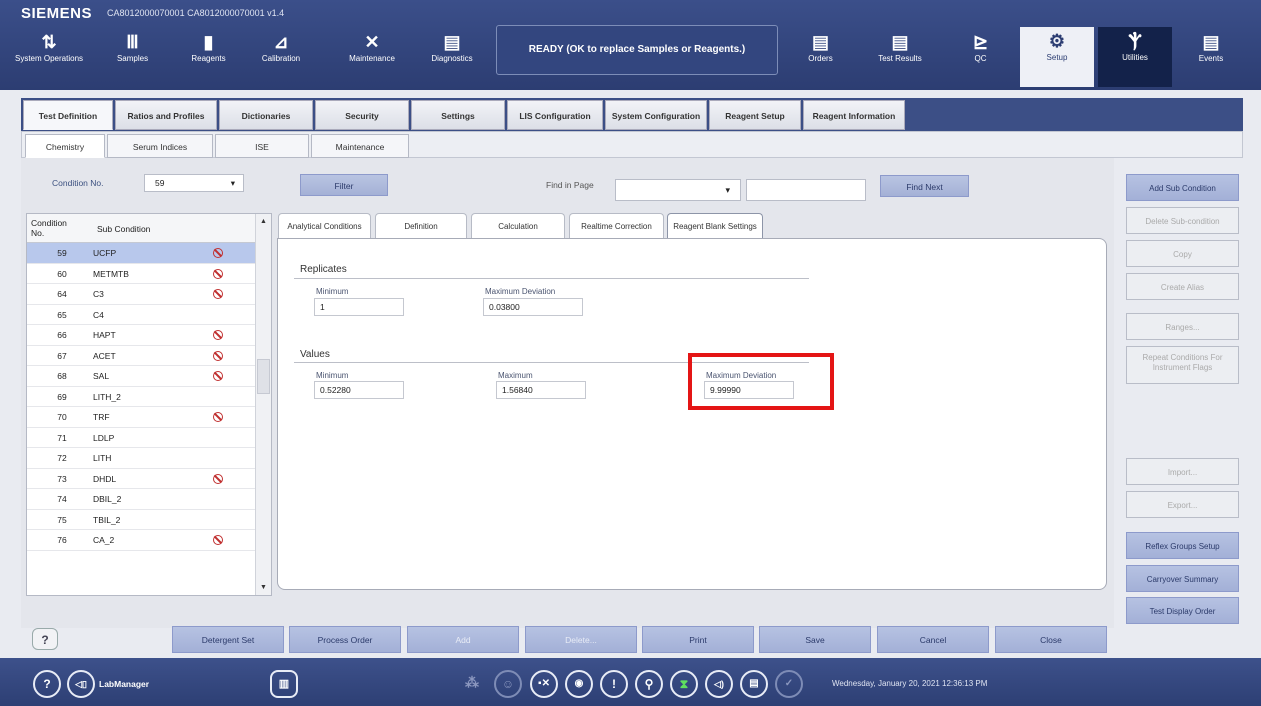 Image resolution: width=1261 pixels, height=706 pixels. What do you see at coordinates (544, 684) in the screenshot?
I see `sample-error-icon: ▪✕` at bounding box center [544, 684].